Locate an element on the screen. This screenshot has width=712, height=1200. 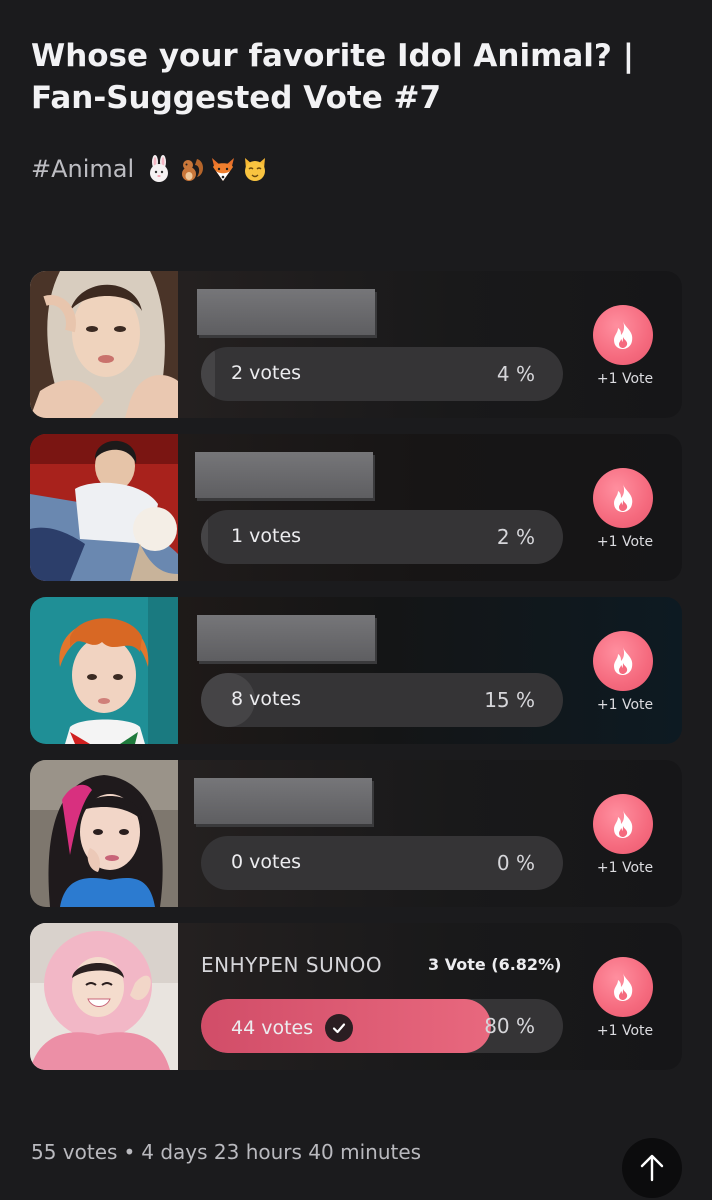
poll-tag: #Animal is located at coordinates (83, 169).